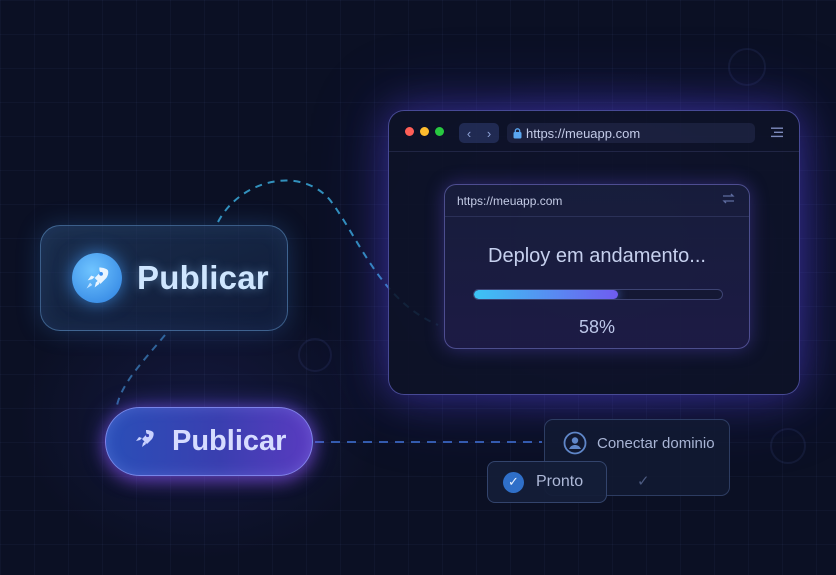 This screenshot has height=575, width=836. I want to click on publish-card-label: Publicar, so click(203, 277).